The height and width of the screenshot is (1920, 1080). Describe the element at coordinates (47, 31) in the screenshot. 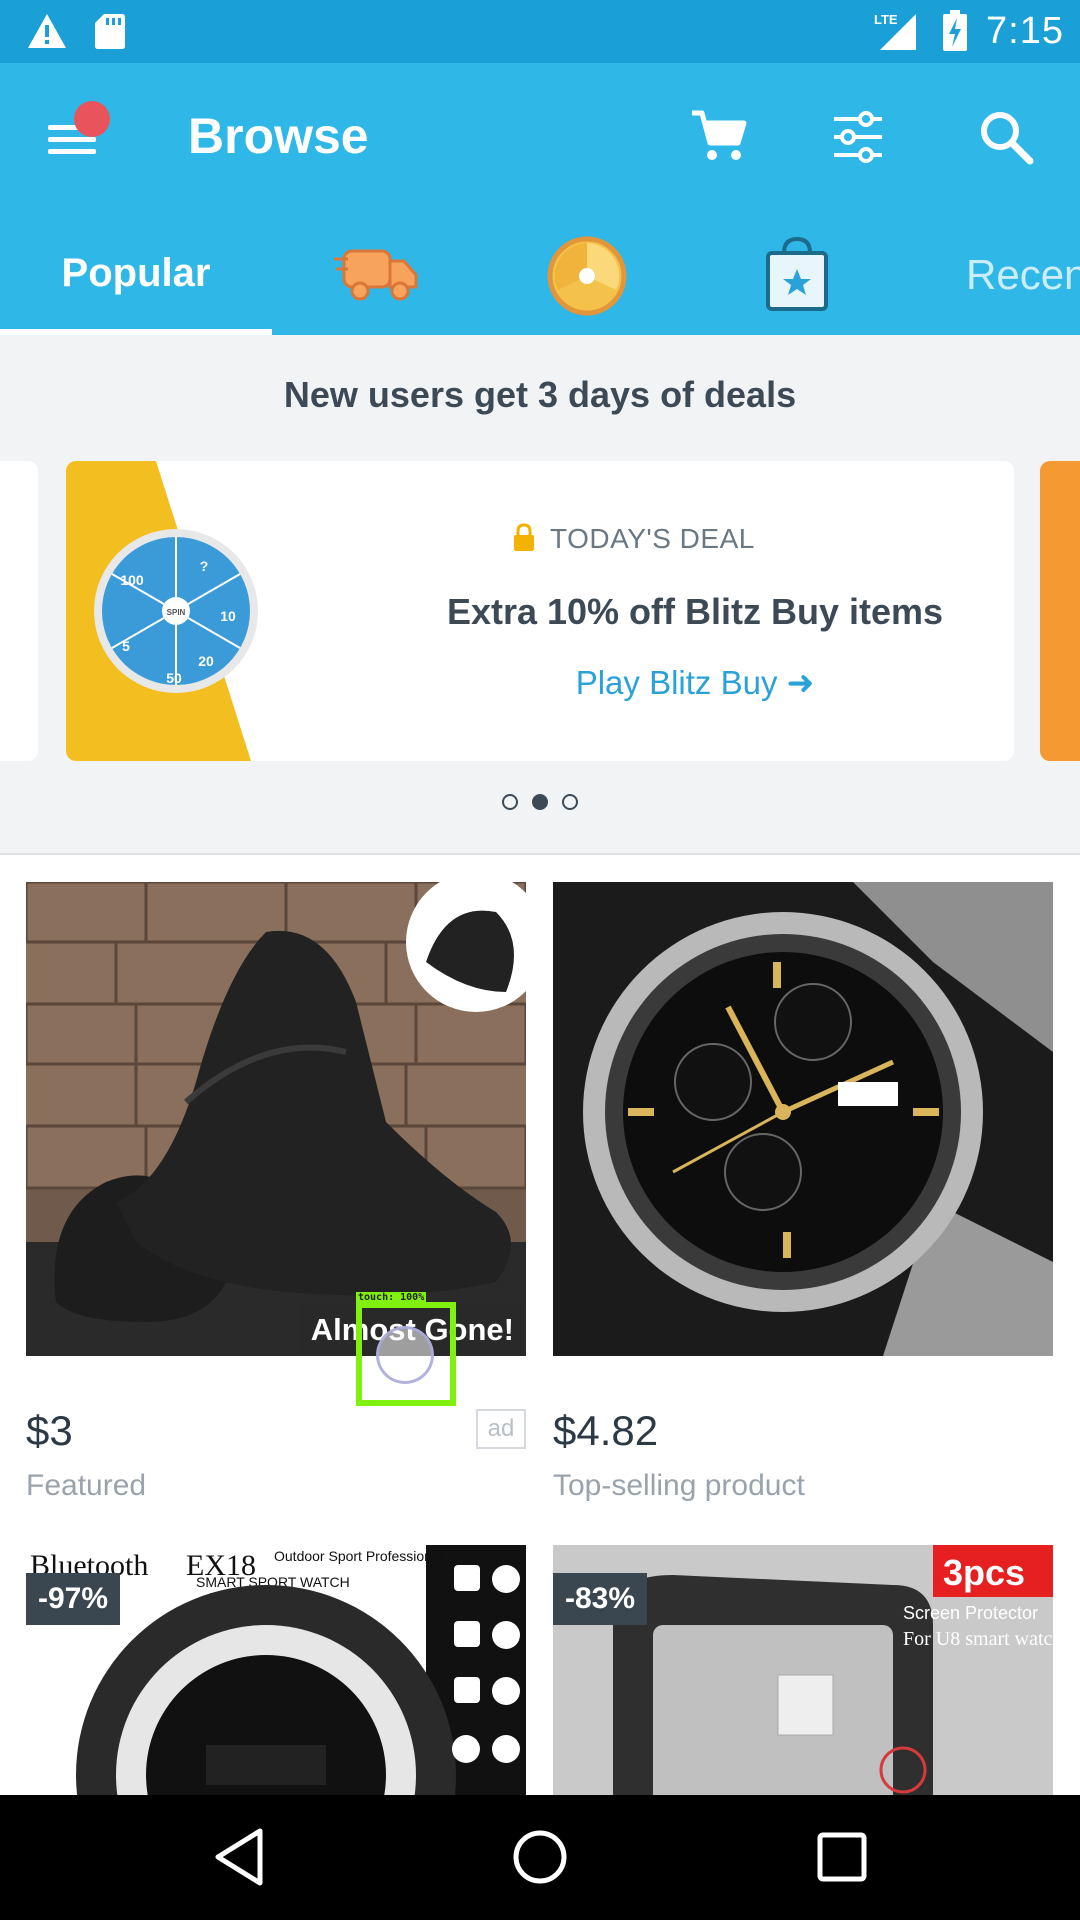

I see `warning-icon` at that location.